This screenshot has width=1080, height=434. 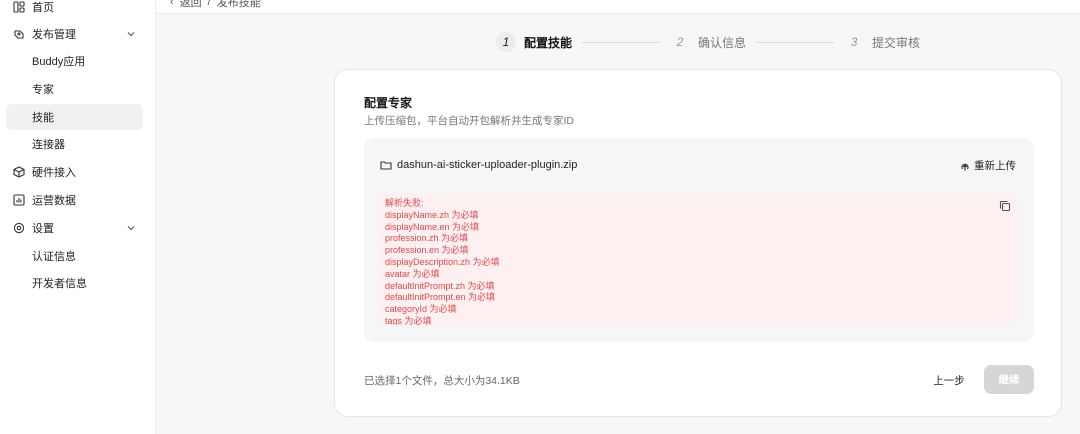 What do you see at coordinates (19, 200) in the screenshot?
I see `chart-icon` at bounding box center [19, 200].